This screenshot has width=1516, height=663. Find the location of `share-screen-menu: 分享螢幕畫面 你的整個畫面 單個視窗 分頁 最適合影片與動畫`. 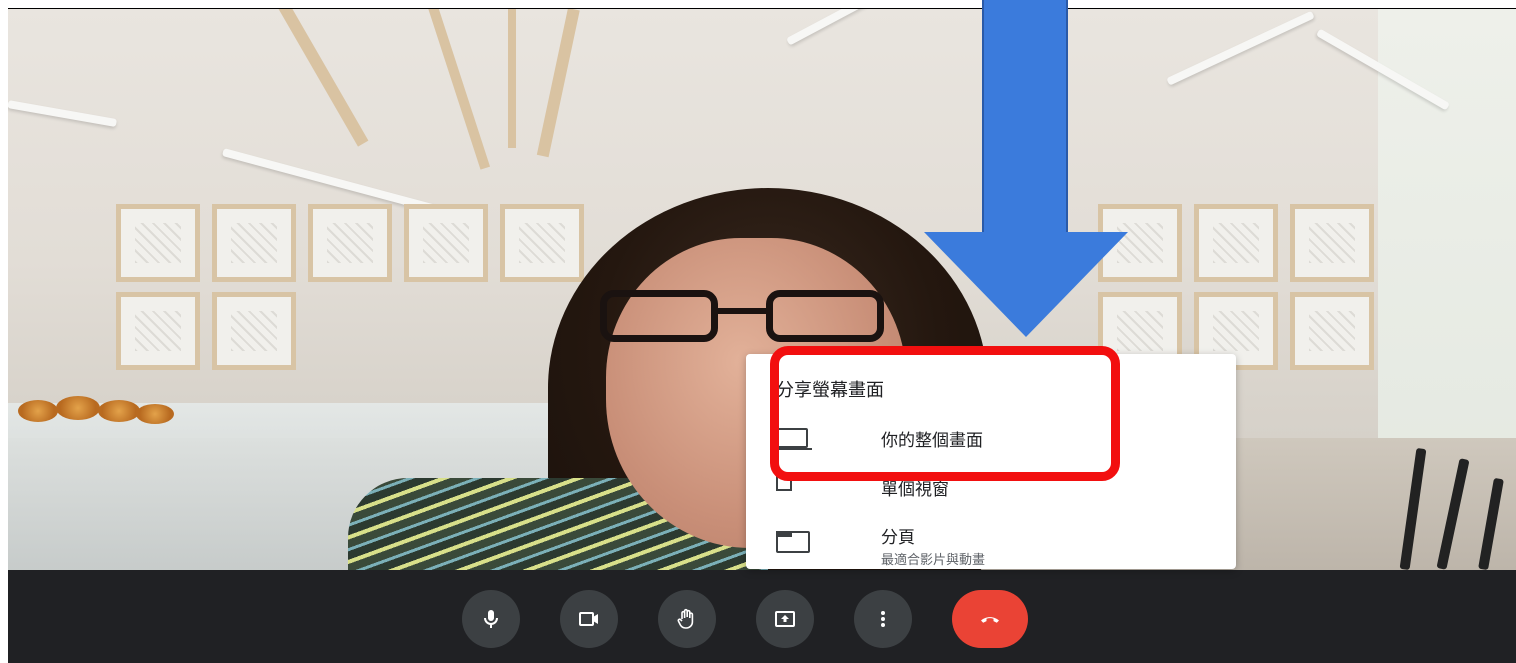

share-screen-menu: 分享螢幕畫面 你的整個畫面 單個視窗 分頁 最適合影片與動畫 is located at coordinates (991, 461).